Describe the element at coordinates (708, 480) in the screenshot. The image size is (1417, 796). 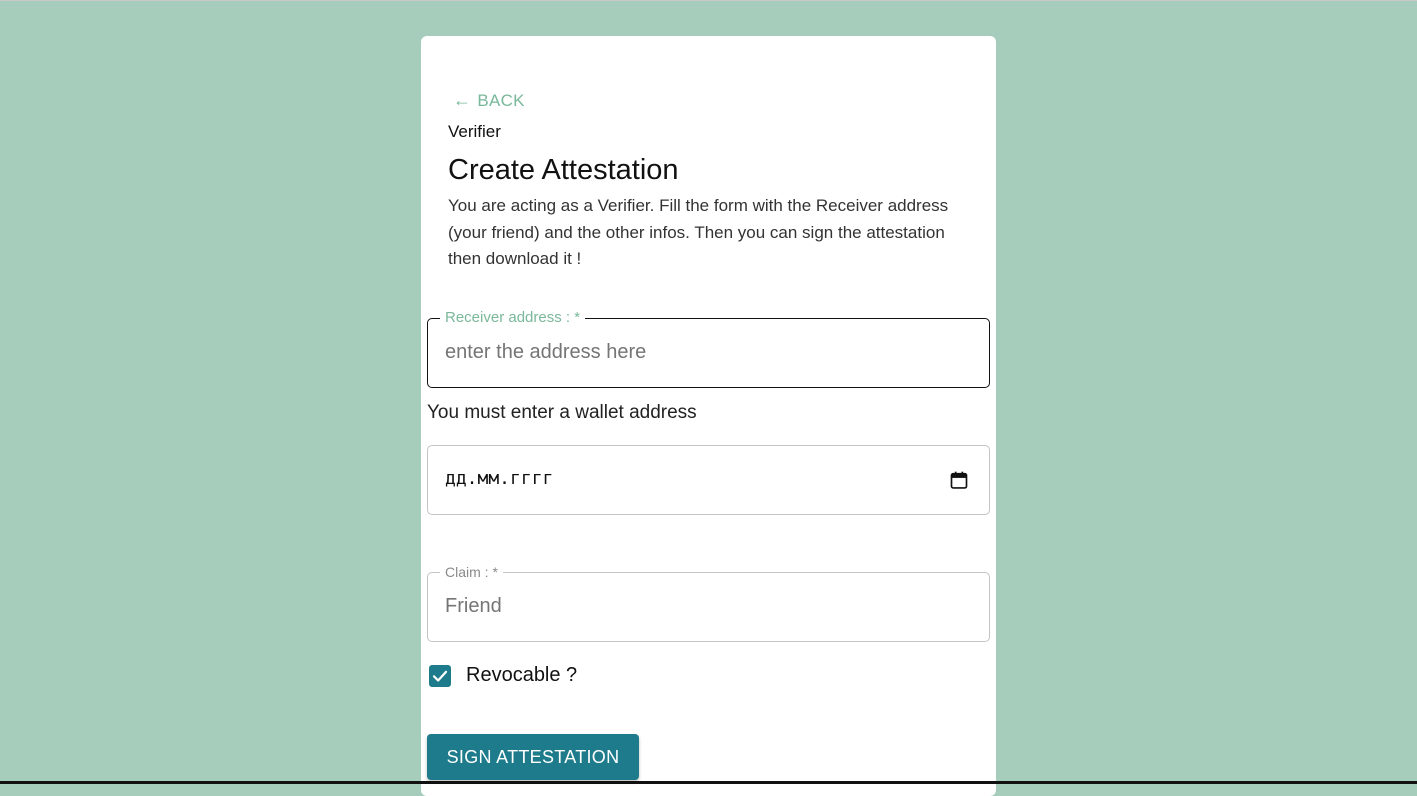
I see `date-field: дд.мм.гггг` at that location.